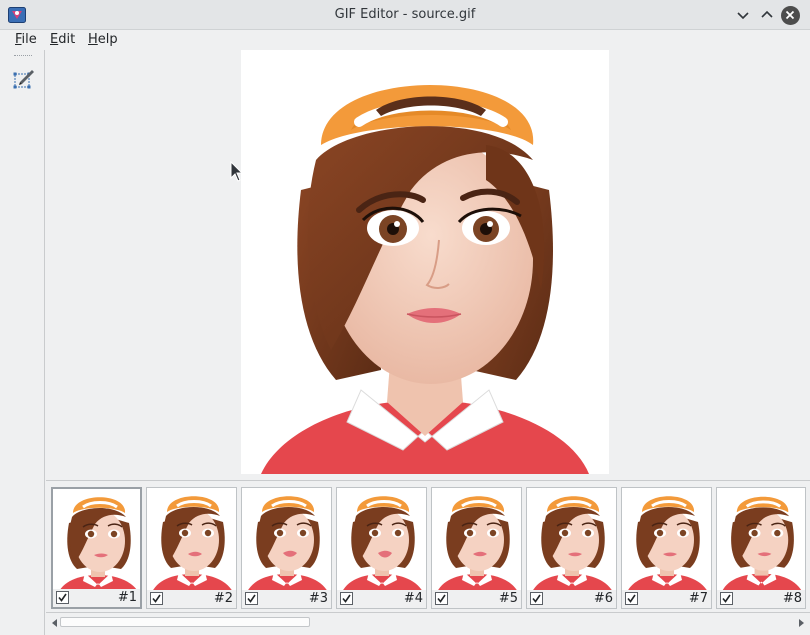 This screenshot has height=635, width=810. I want to click on menu-file: File, so click(26, 39).